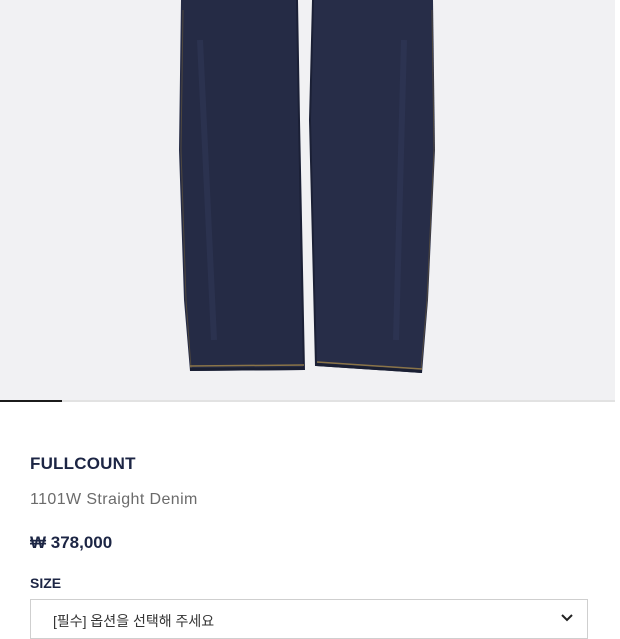  I want to click on scrollbar, so click(617, 310).